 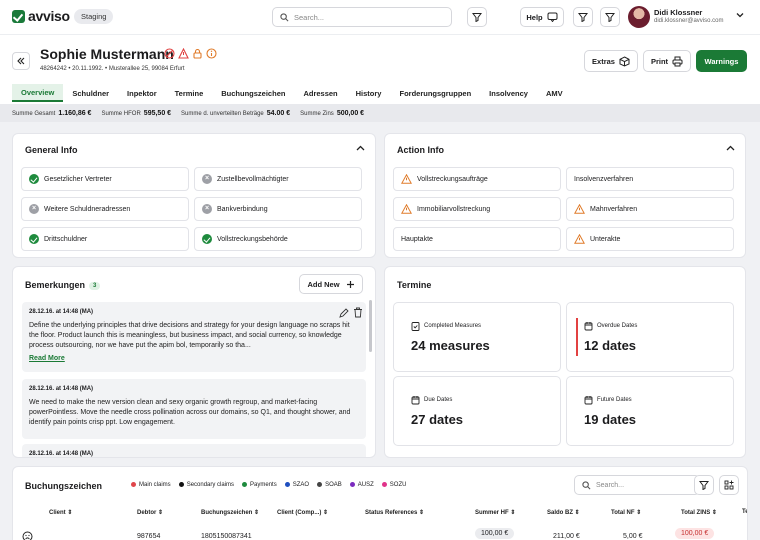 What do you see at coordinates (278, 239) in the screenshot?
I see `general-info-item: Vollstreckungsbehörde` at bounding box center [278, 239].